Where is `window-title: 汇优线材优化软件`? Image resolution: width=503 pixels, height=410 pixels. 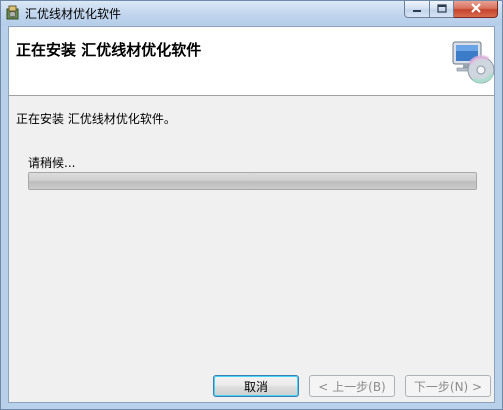
window-title: 汇优线材优化软件 is located at coordinates (73, 14).